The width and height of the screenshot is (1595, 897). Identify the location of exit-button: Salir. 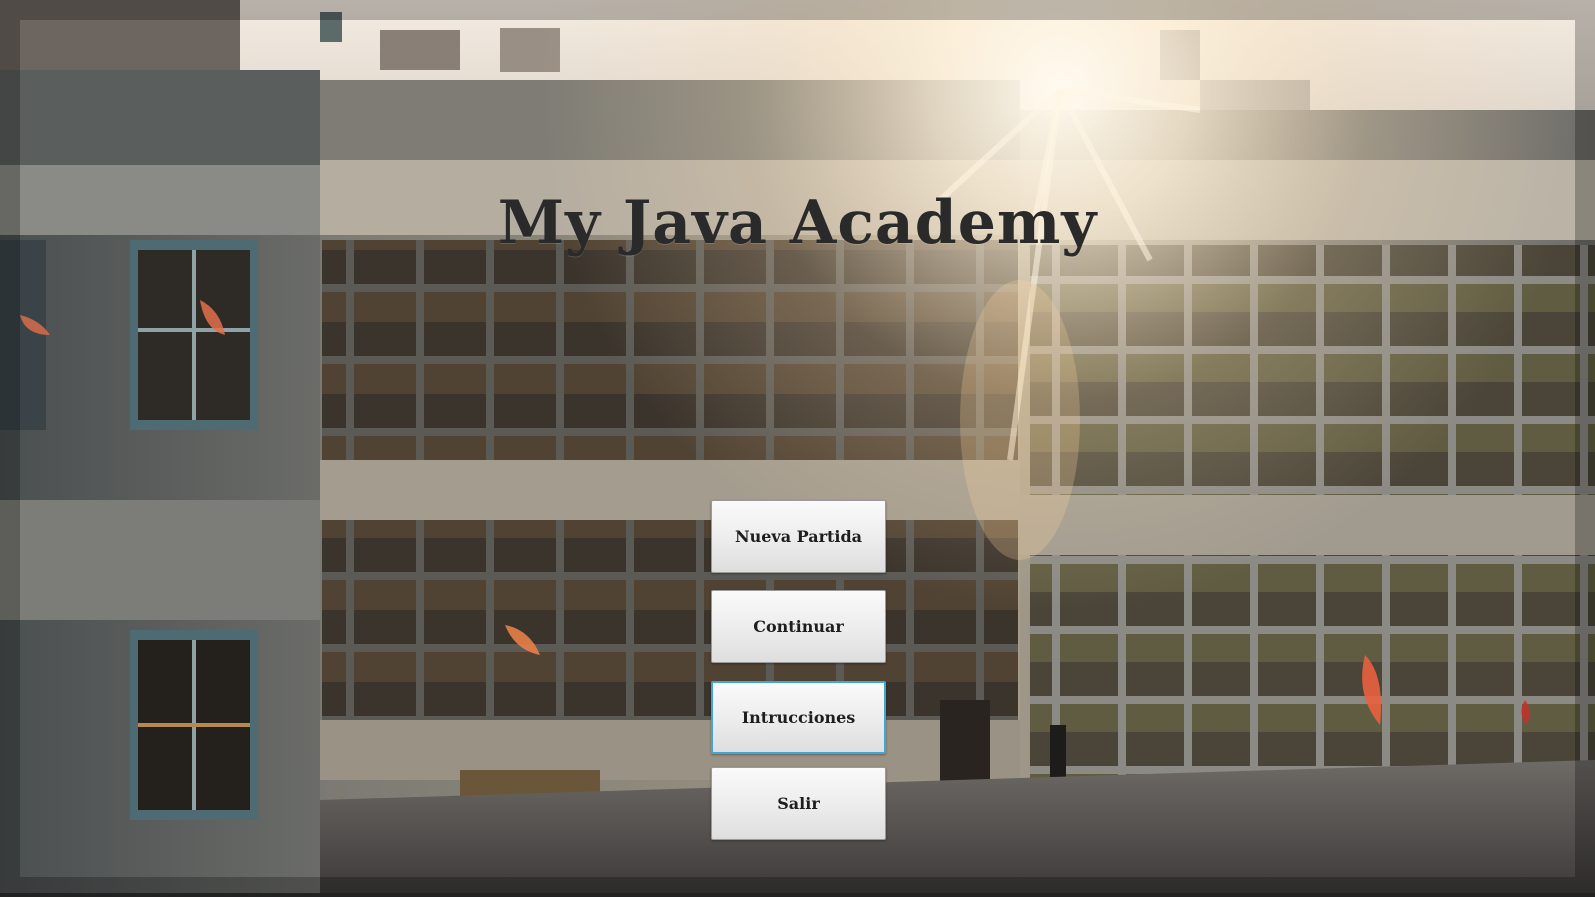
(798, 803).